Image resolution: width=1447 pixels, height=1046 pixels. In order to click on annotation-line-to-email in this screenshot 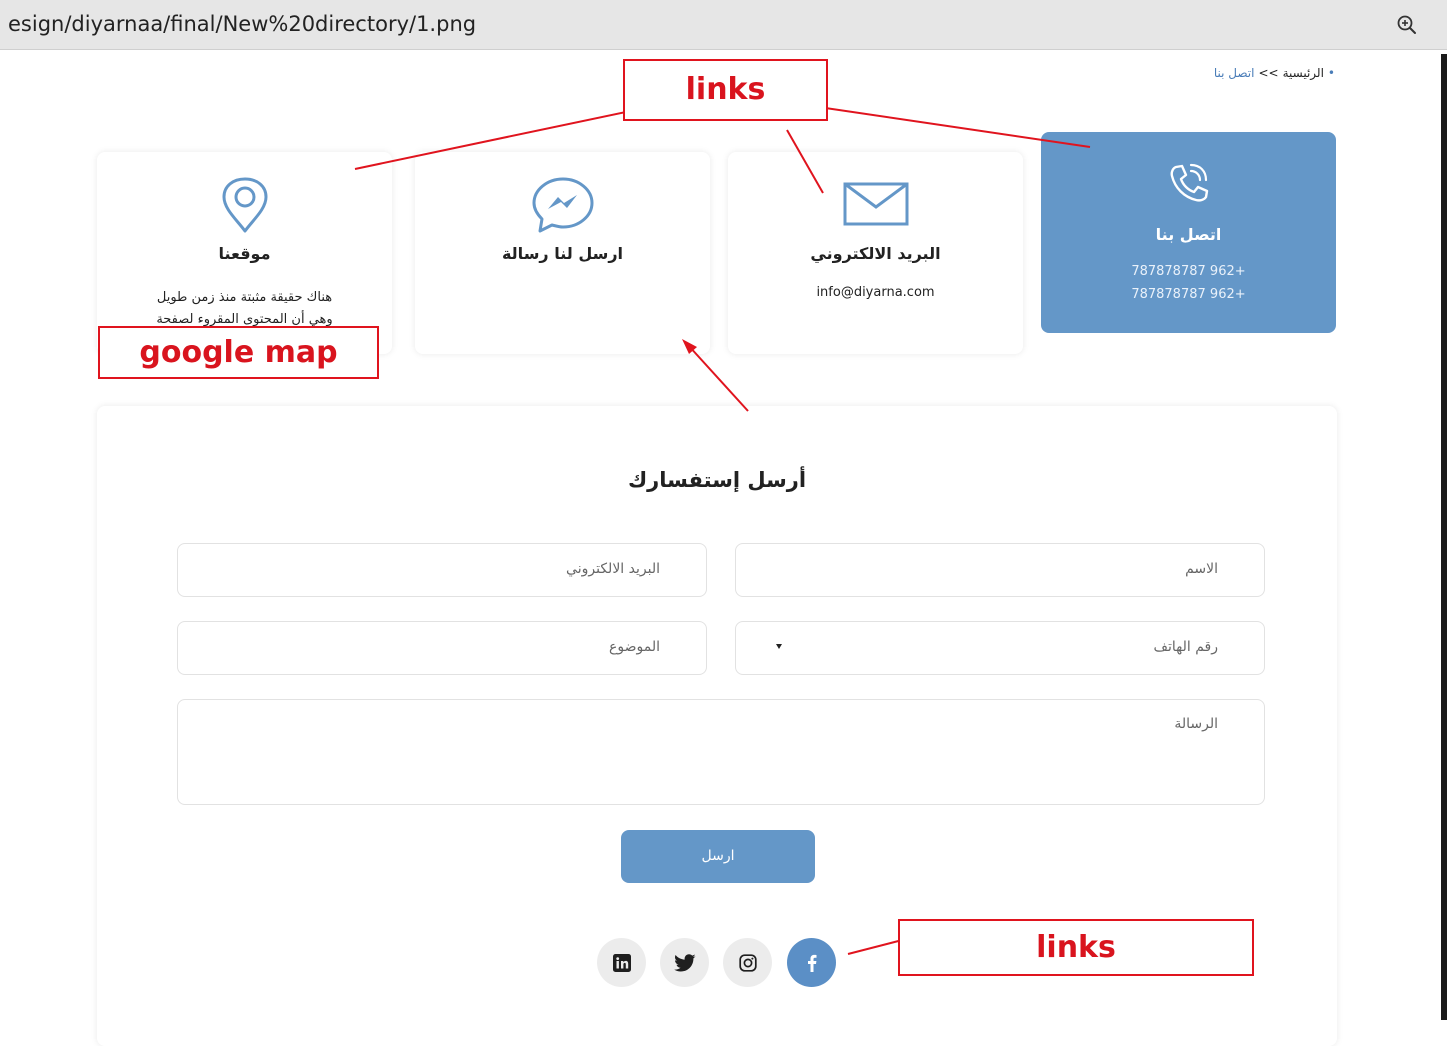, I will do `click(805, 161)`.